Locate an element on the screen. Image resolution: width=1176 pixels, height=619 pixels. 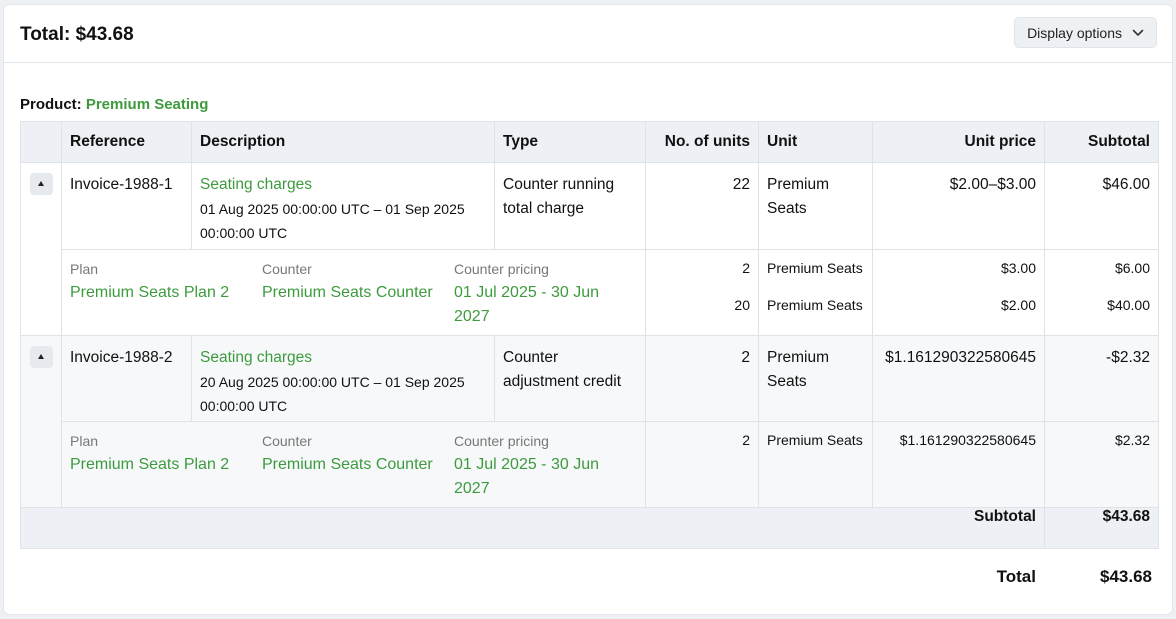
display-options-label: Display options is located at coordinates (1074, 32).